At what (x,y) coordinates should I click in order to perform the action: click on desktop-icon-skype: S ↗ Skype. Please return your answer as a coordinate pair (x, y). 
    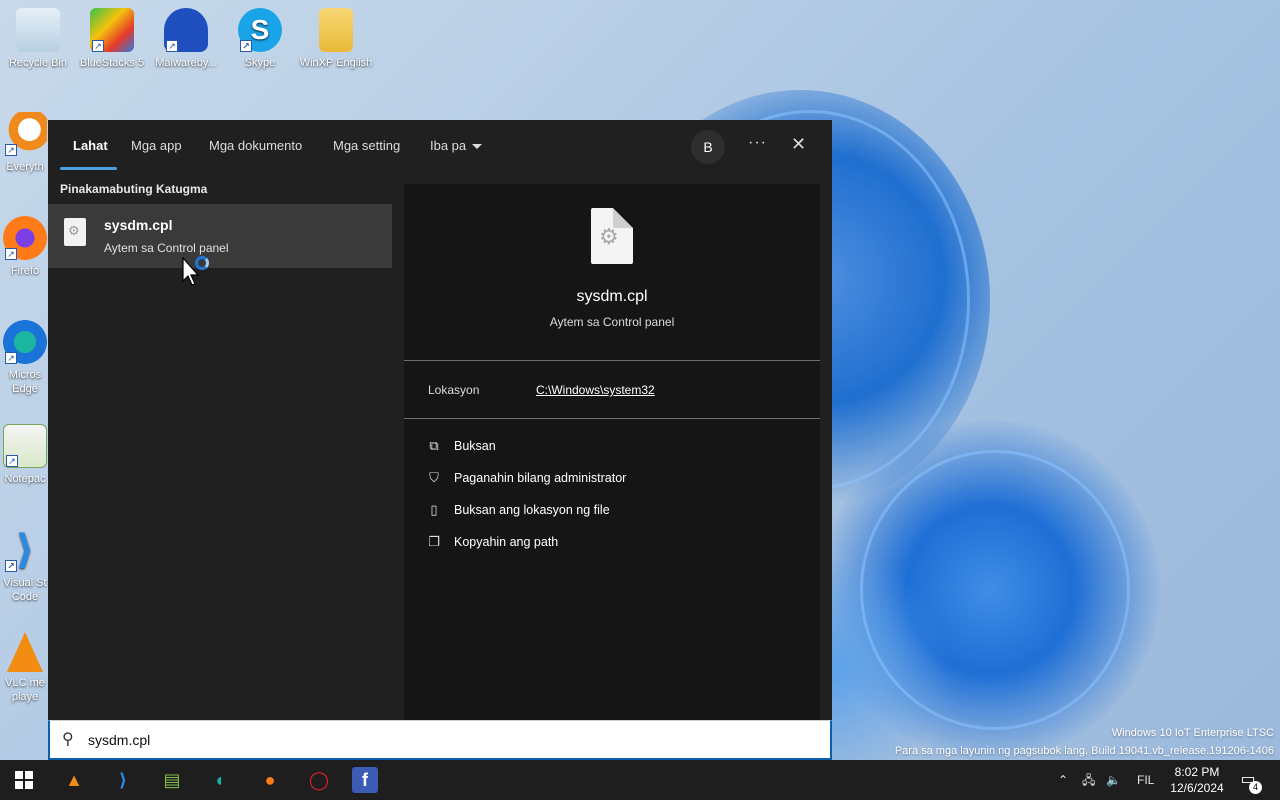
    Looking at the image, I should click on (260, 39).